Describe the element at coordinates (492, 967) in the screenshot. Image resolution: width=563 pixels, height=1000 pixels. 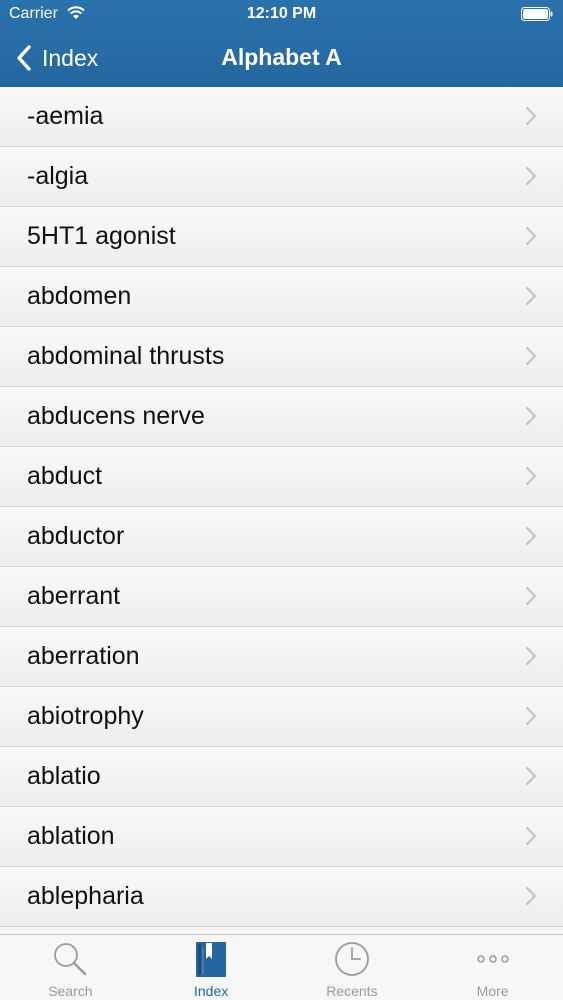
I see `tab-more: More` at that location.